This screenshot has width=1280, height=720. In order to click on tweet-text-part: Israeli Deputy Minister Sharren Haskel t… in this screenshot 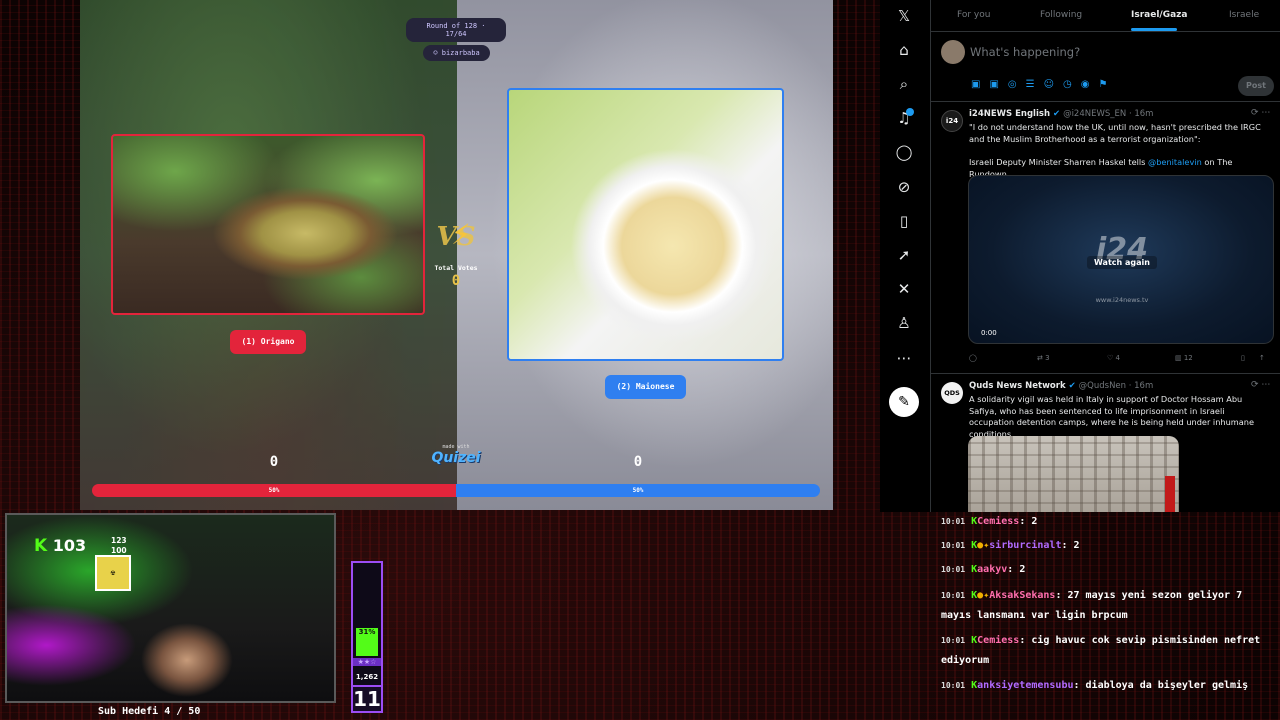, I will do `click(1059, 162)`.